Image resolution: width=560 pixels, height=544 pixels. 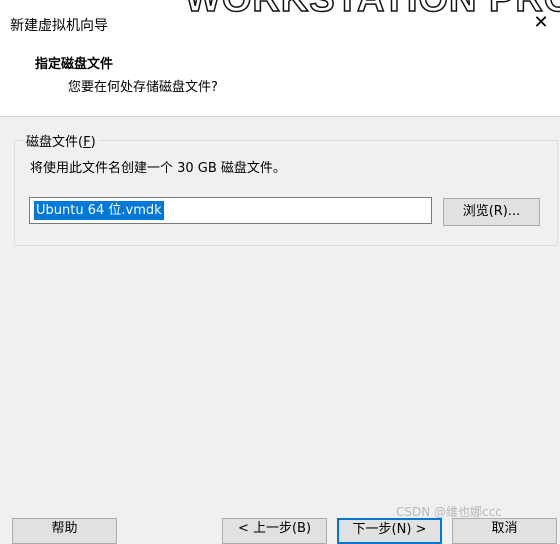 I want to click on back-button: < 上一步(B), so click(x=274, y=531).